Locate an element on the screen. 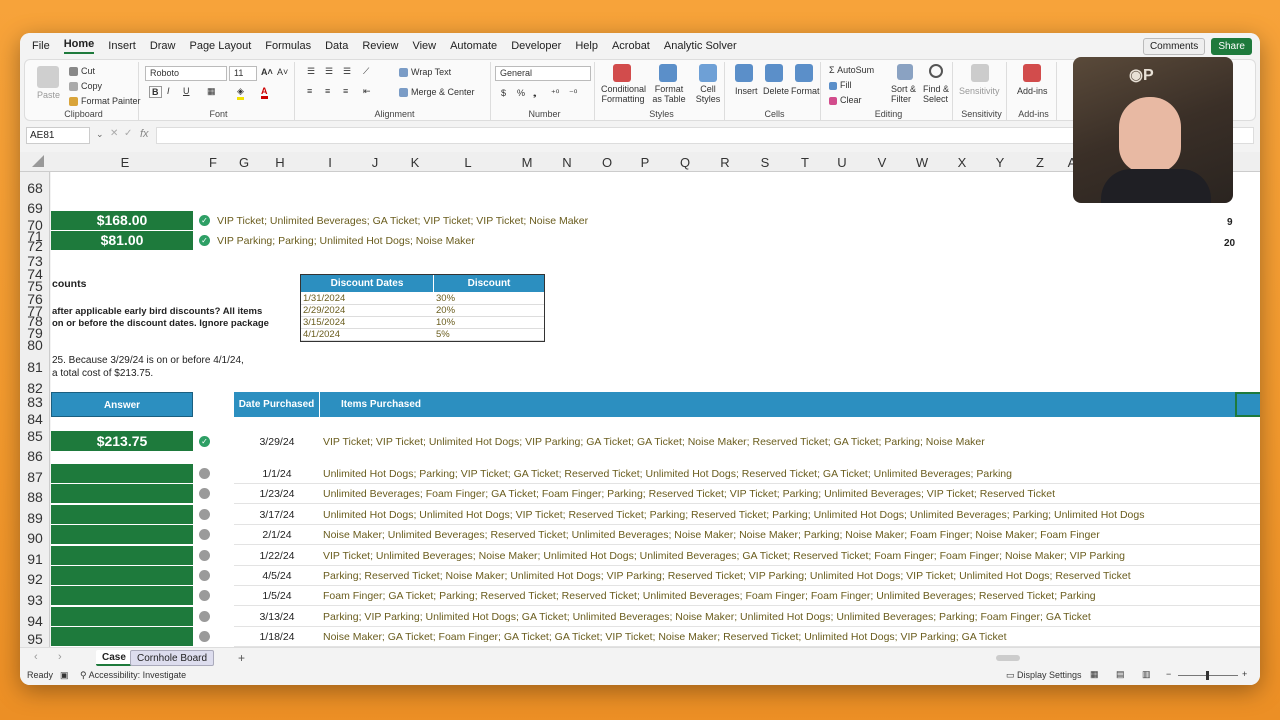 Image resolution: width=1280 pixels, height=720 pixels. cancel-icon: ✕ is located at coordinates (114, 133).